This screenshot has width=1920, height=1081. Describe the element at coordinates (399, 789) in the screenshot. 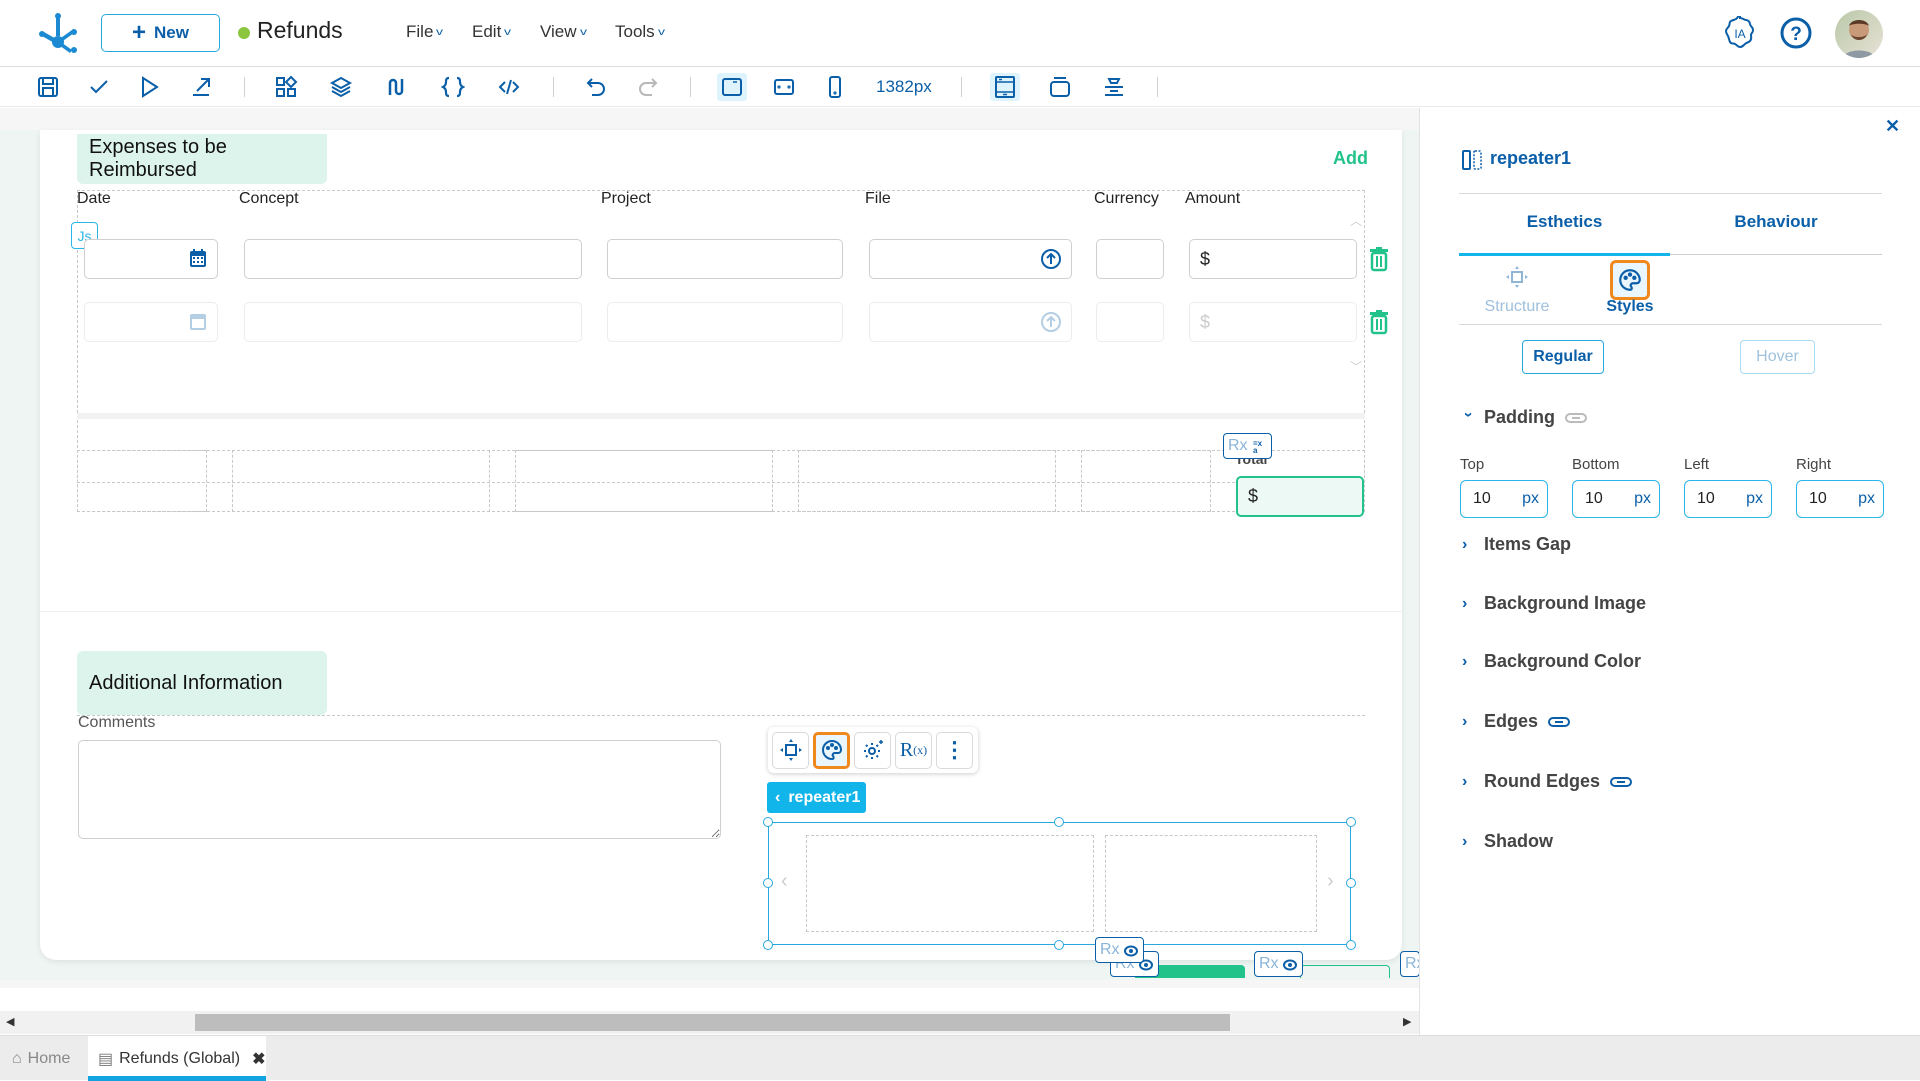

I see `comments-textarea` at that location.